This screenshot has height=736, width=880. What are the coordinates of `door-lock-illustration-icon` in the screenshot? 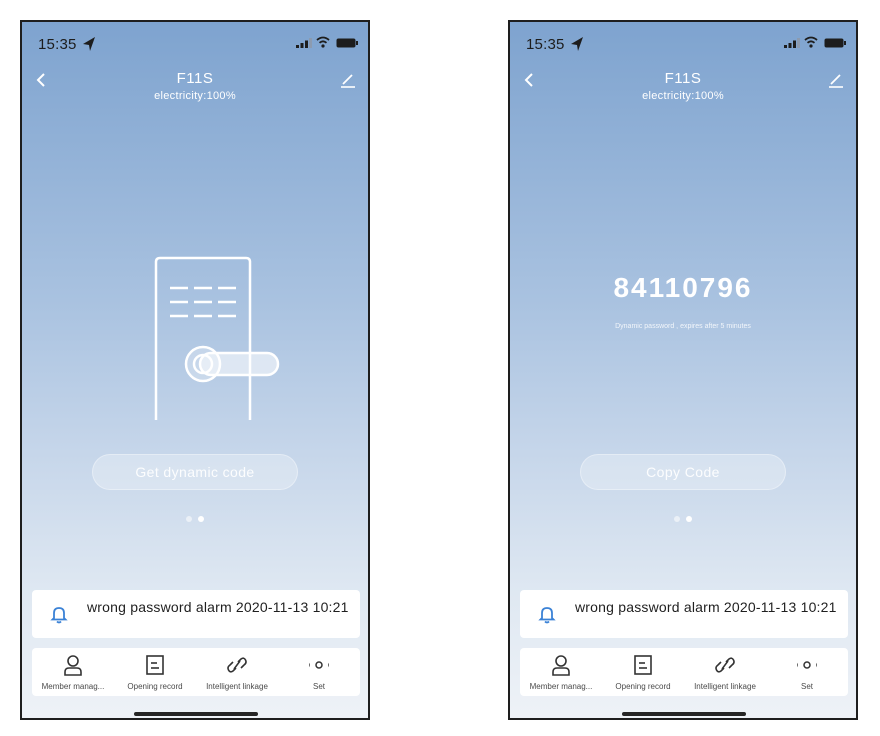 It's located at (217, 338).